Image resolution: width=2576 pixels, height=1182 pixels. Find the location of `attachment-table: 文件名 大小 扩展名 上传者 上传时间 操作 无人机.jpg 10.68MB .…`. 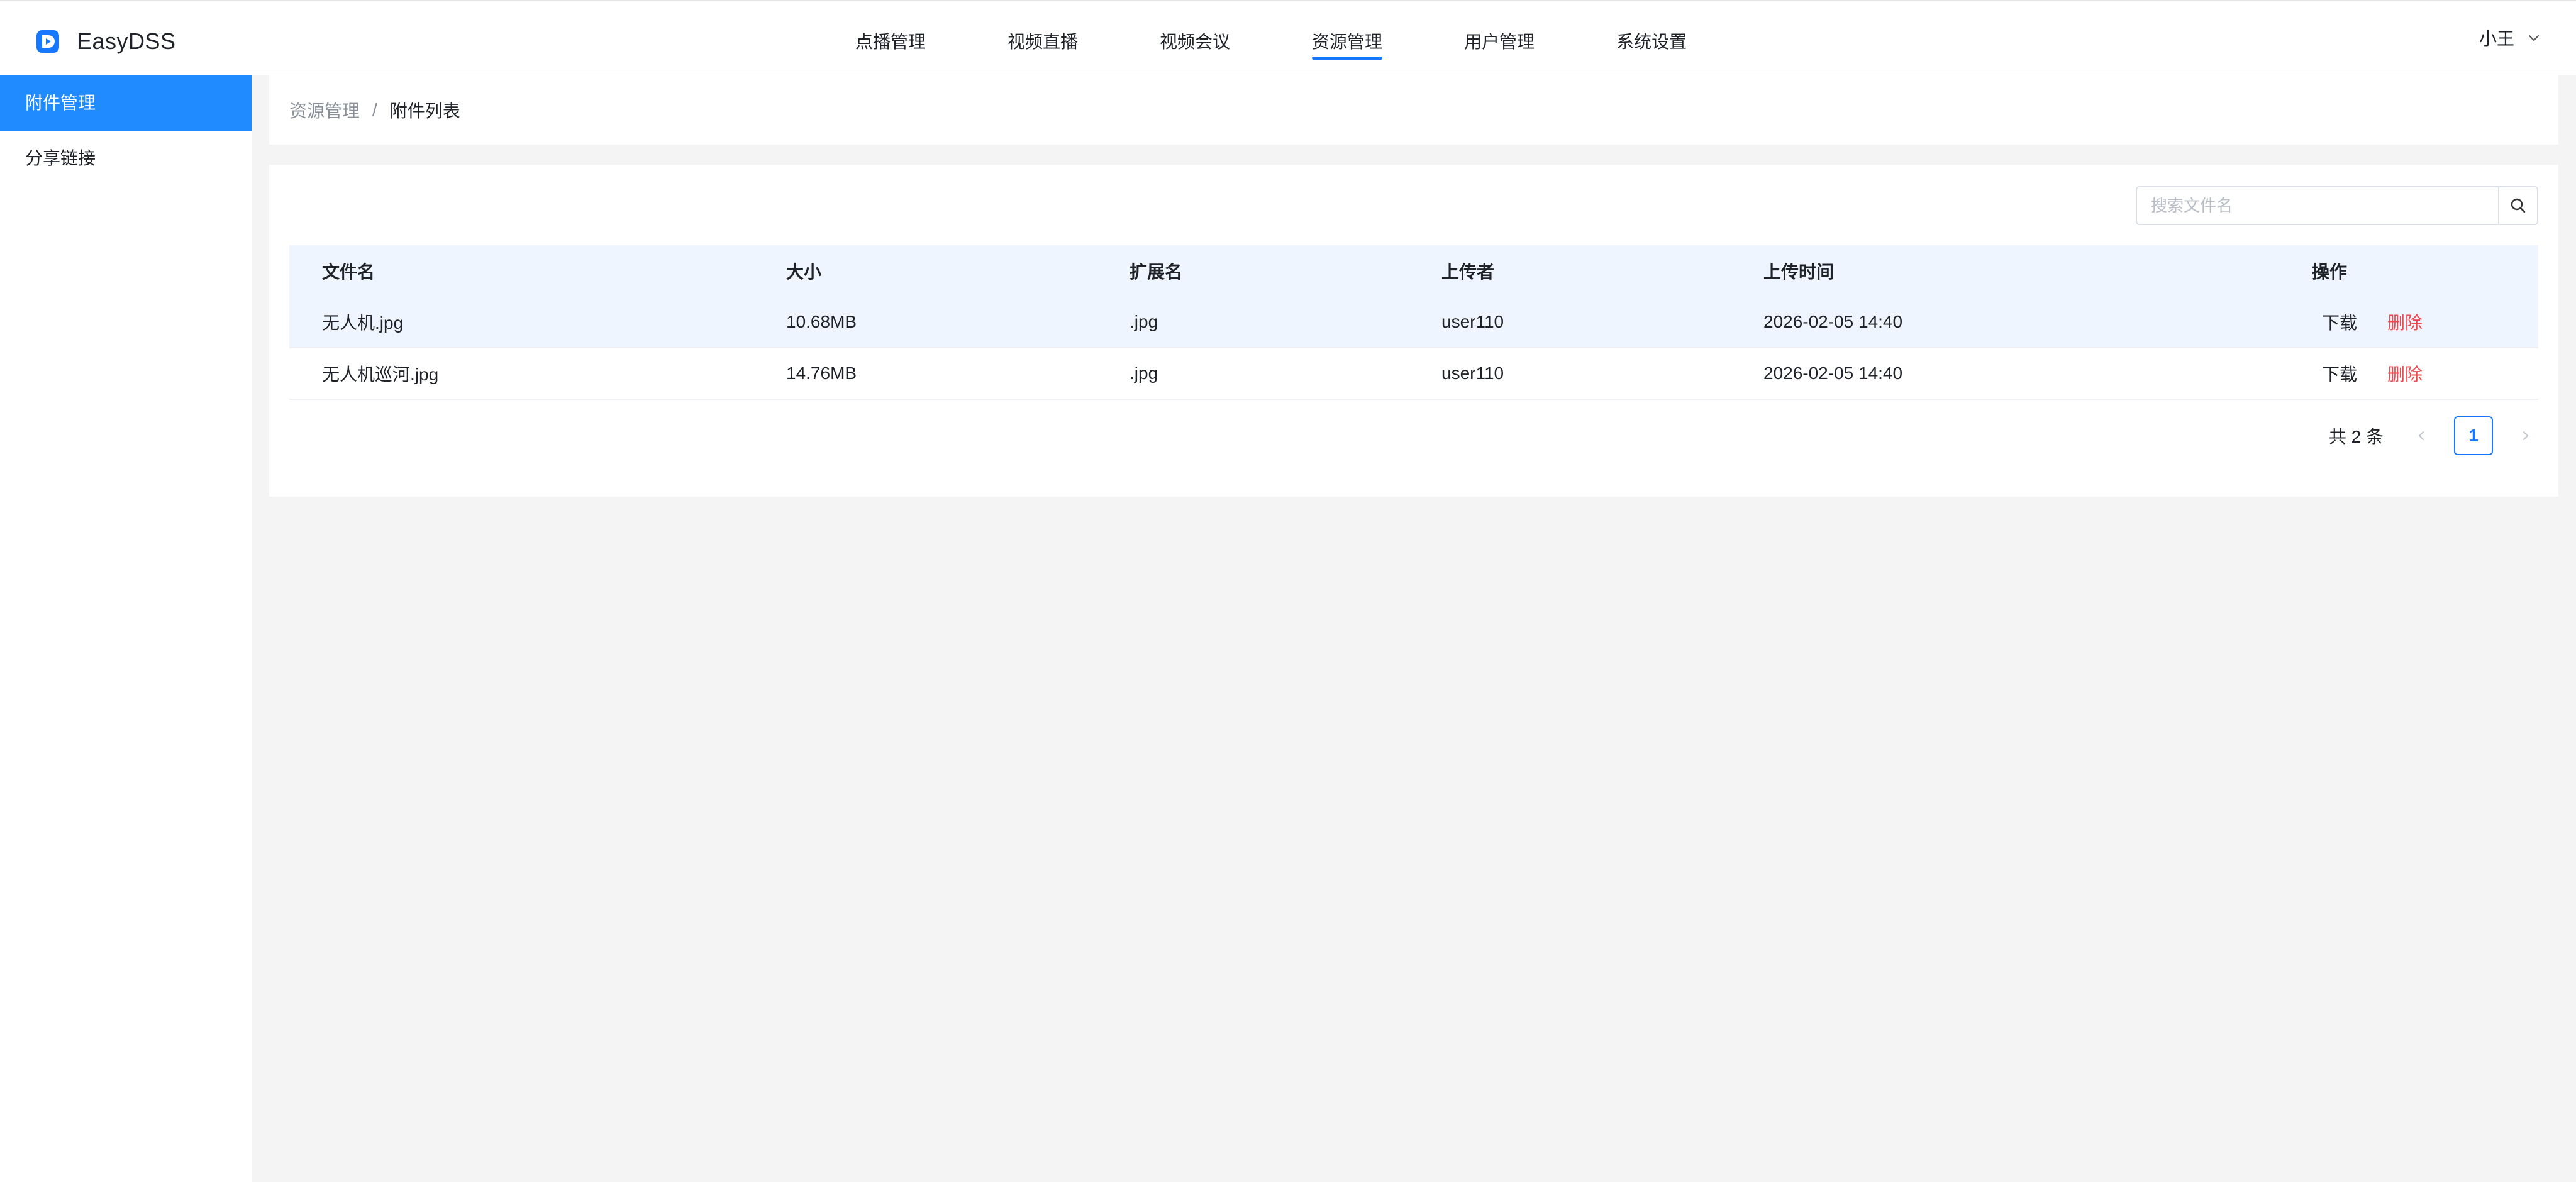

attachment-table: 文件名 大小 扩展名 上传者 上传时间 操作 无人机.jpg 10.68MB .… is located at coordinates (1413, 322).